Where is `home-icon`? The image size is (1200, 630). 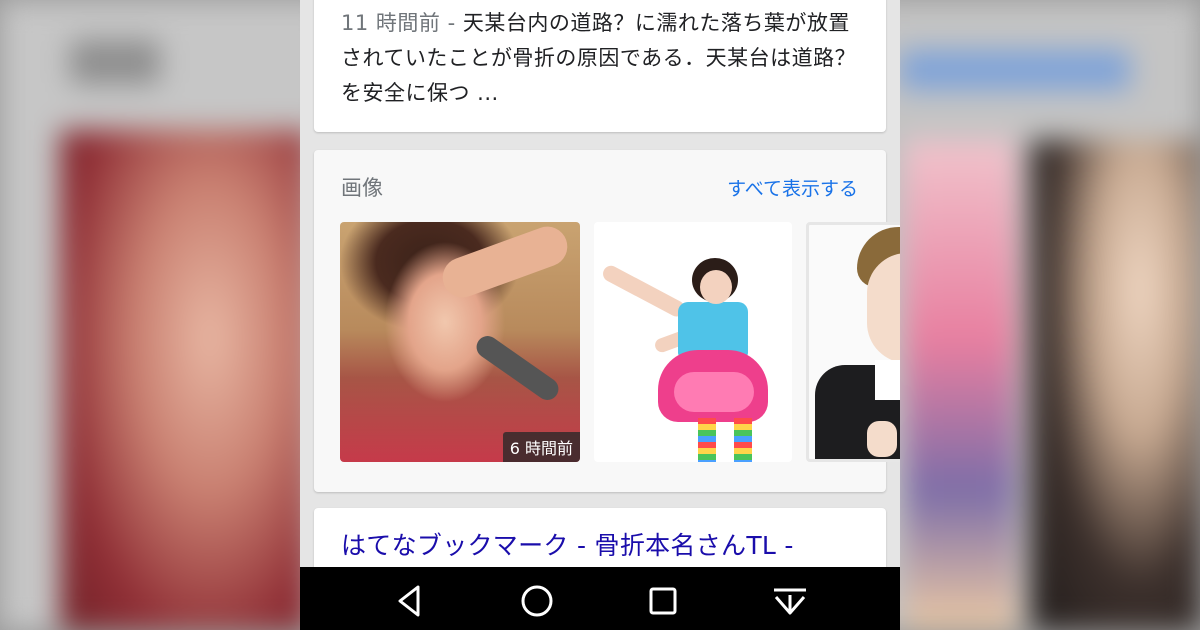 home-icon is located at coordinates (537, 601).